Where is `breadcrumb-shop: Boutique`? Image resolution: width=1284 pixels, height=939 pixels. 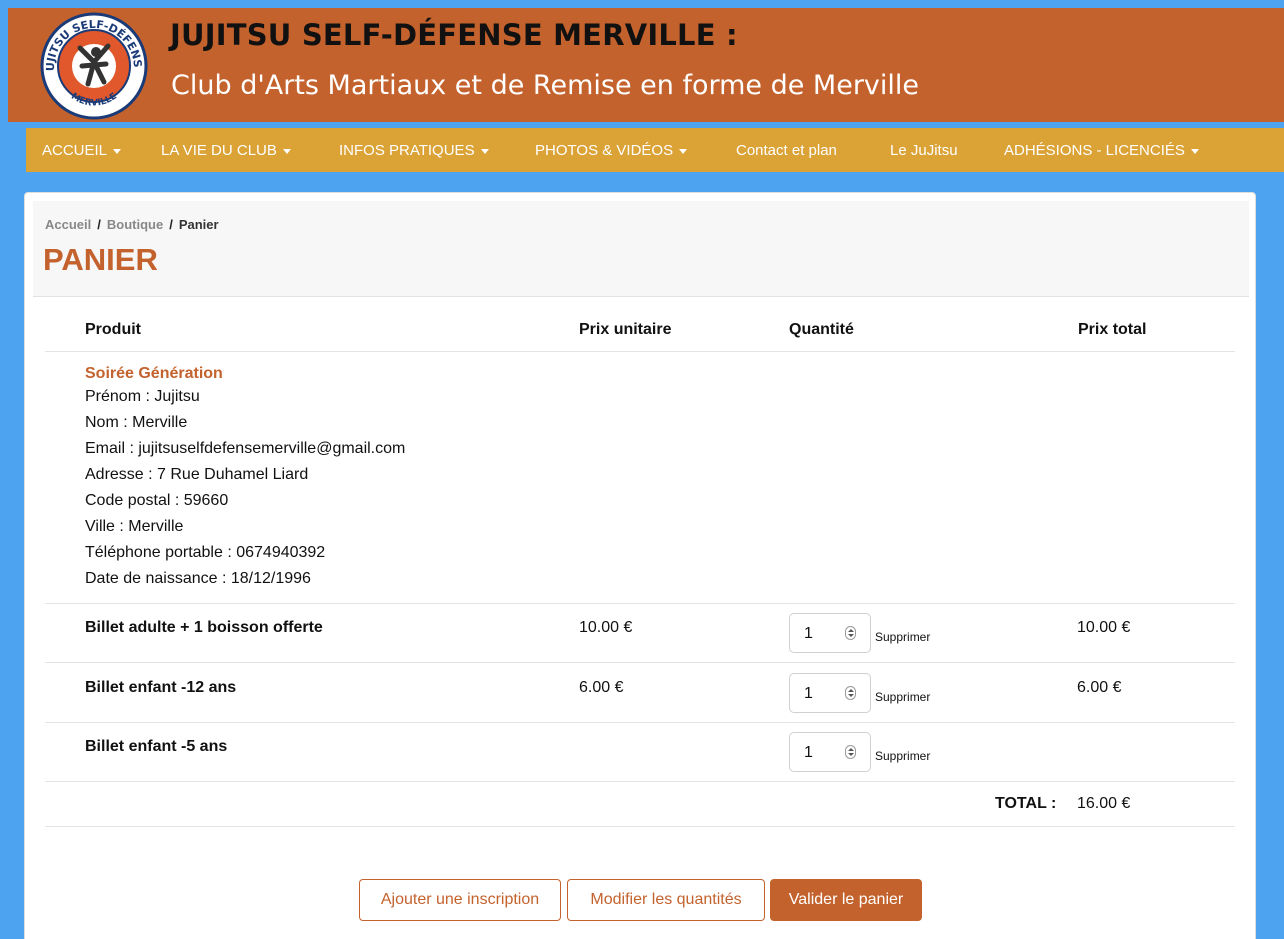
breadcrumb-shop: Boutique is located at coordinates (135, 224).